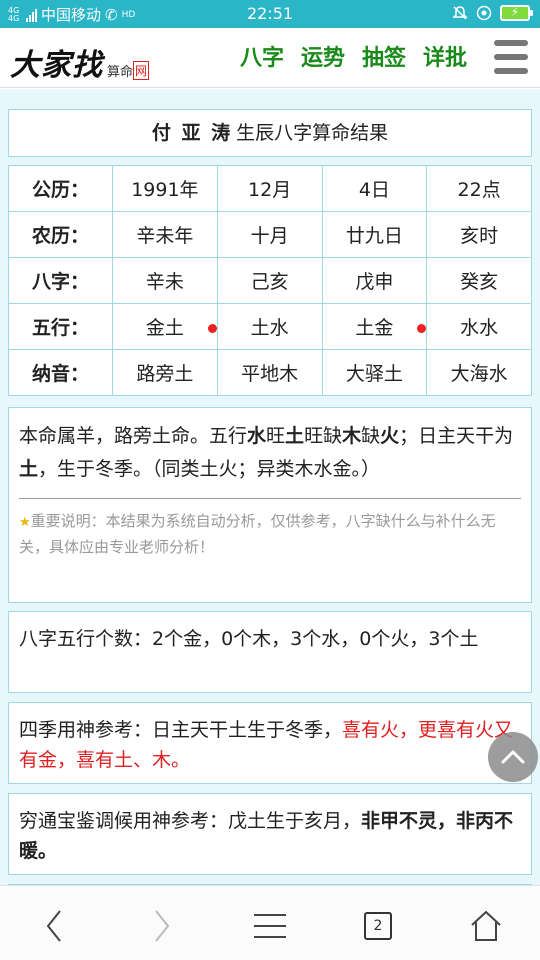 This screenshot has height=960, width=540. What do you see at coordinates (479, 280) in the screenshot?
I see `table-cell: 癸亥` at bounding box center [479, 280].